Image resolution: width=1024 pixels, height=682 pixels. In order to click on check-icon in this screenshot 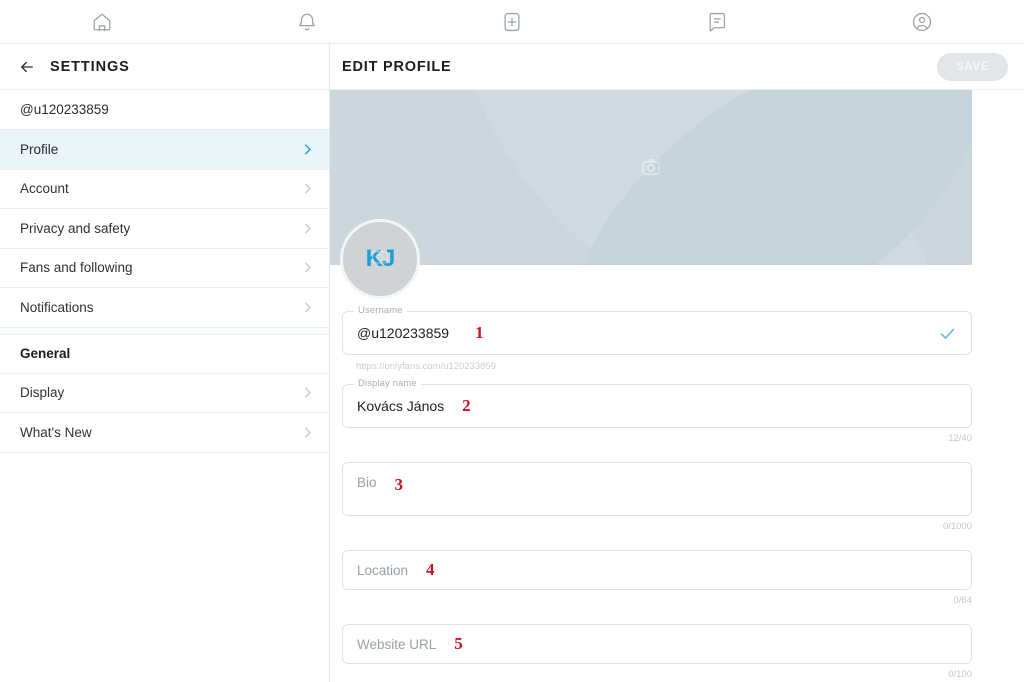, I will do `click(947, 333)`.